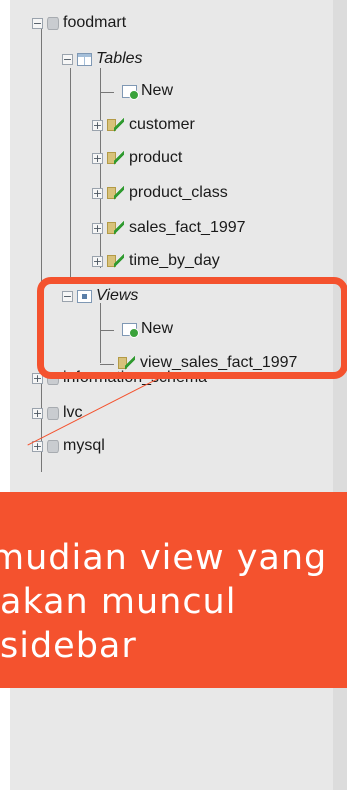 Image resolution: width=347 pixels, height=790 pixels. Describe the element at coordinates (192, 328) in the screenshot. I see `highlight-frame` at that location.